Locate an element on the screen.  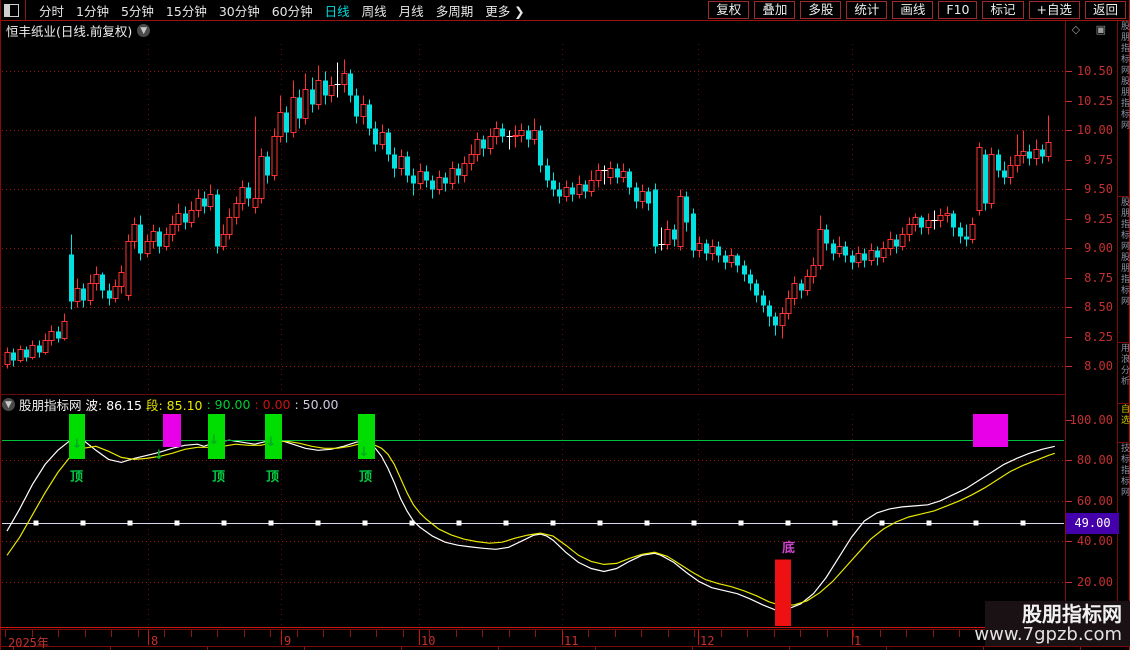
right-edge-strip: 股朋指标网股朋指标网 股朋指标网股朋指标网 用浪分析 自选 技标指标网 is located at coordinates (1123, 325).